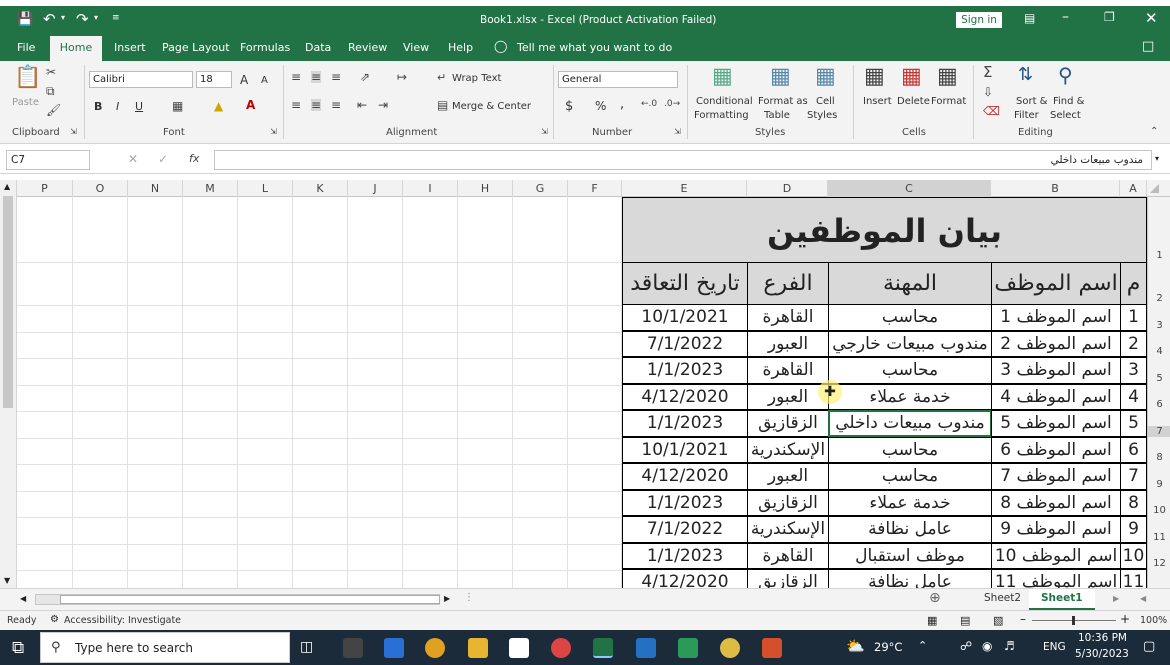 The height and width of the screenshot is (665, 1170). What do you see at coordinates (910, 502) in the screenshot?
I see `cell-job: خدمة عملاء` at bounding box center [910, 502].